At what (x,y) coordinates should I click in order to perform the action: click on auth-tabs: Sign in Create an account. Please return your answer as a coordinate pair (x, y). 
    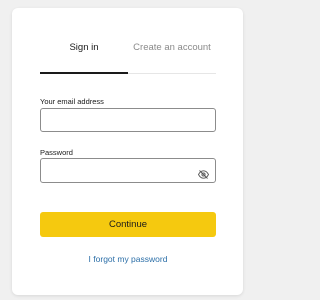
    Looking at the image, I should click on (128, 56).